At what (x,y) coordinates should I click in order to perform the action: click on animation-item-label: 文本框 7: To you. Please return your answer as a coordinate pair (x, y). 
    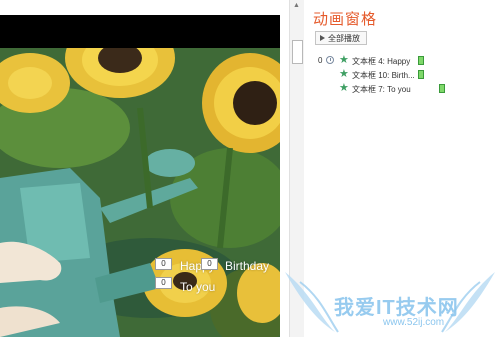
    Looking at the image, I should click on (381, 89).